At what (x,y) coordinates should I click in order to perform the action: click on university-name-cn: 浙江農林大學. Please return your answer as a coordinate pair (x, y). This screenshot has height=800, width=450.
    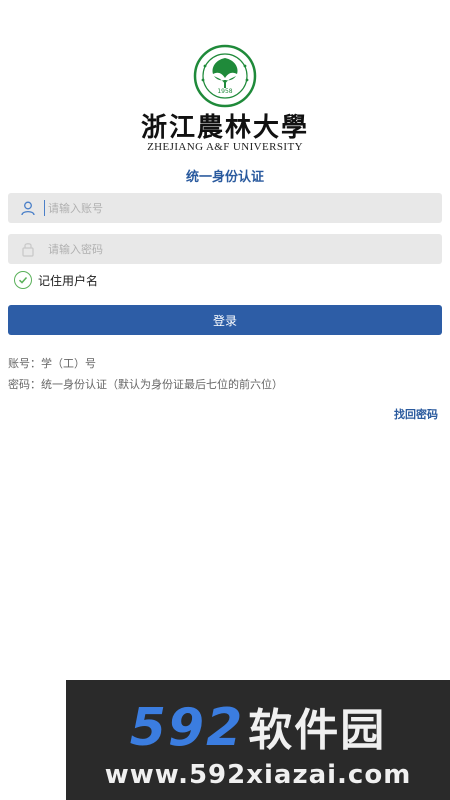
    Looking at the image, I should click on (224, 128).